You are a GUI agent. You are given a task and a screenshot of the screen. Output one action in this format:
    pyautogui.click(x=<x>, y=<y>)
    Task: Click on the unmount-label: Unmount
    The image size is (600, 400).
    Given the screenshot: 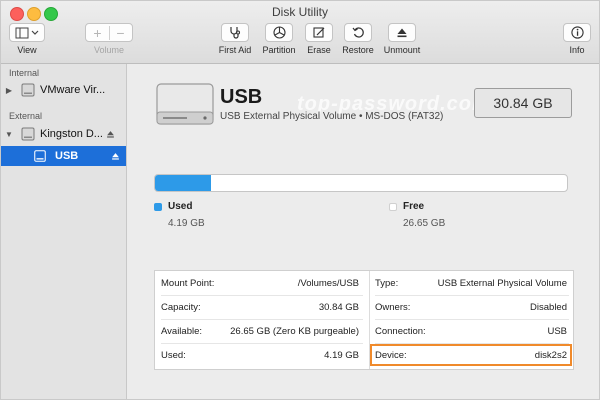 What is the action you would take?
    pyautogui.click(x=402, y=50)
    